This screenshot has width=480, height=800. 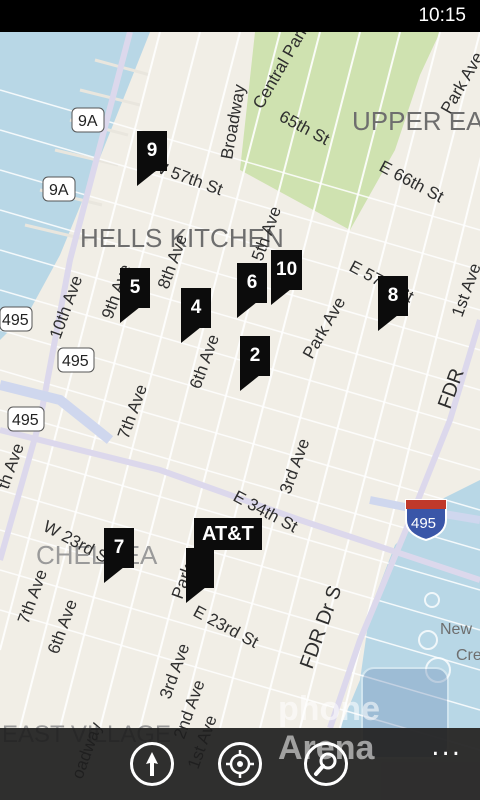 I want to click on pin-label: 9, so click(x=152, y=151).